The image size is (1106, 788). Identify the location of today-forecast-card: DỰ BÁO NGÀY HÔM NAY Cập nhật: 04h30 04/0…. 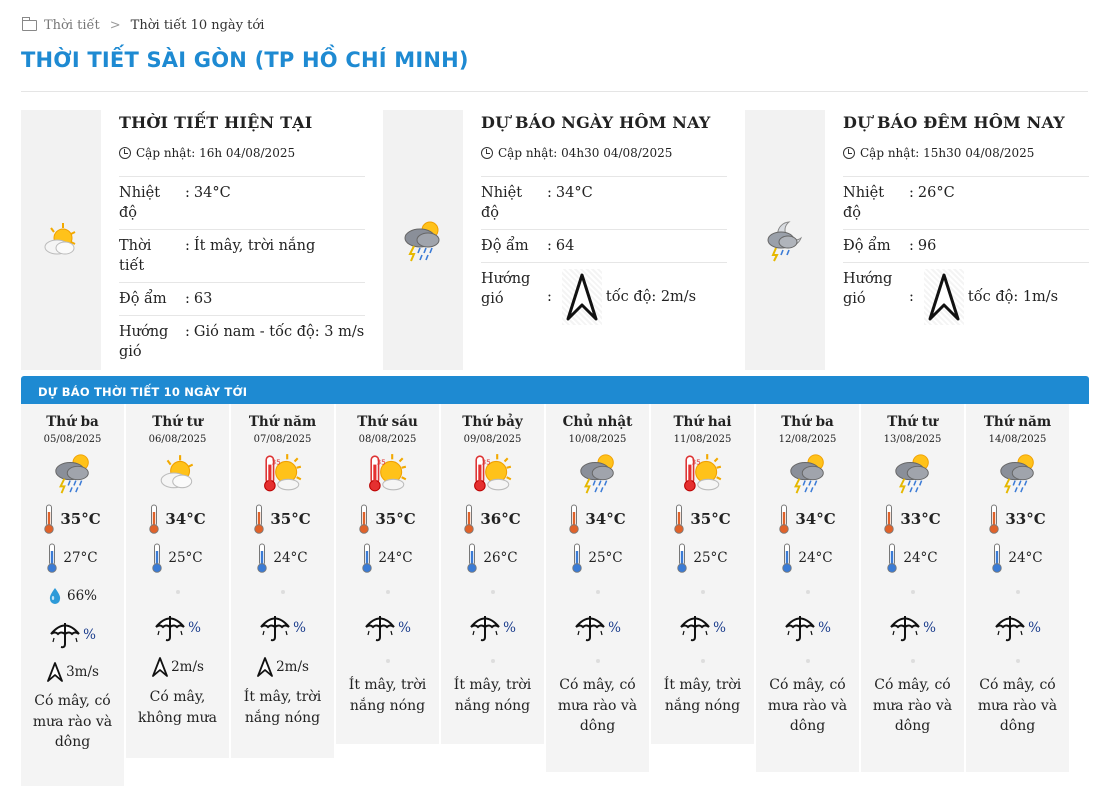
(555, 240).